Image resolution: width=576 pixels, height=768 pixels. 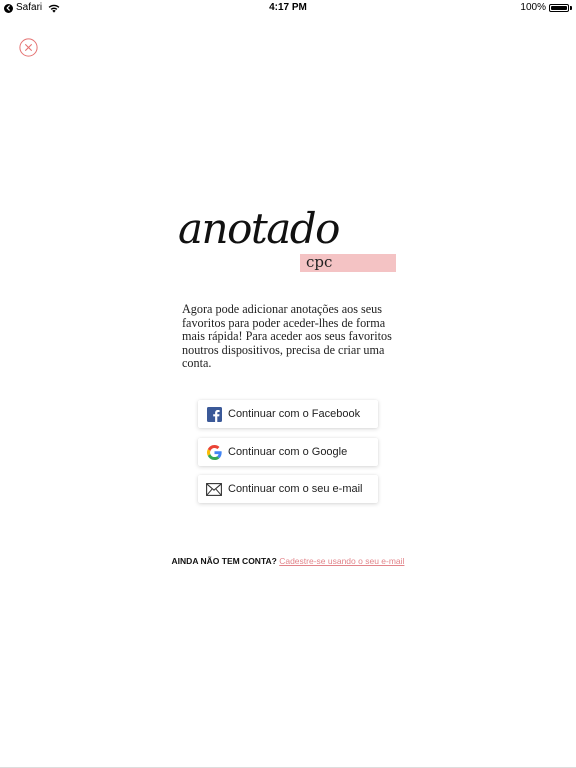 I want to click on continue-email-button: Continuar com o seu e-mail, so click(x=288, y=489).